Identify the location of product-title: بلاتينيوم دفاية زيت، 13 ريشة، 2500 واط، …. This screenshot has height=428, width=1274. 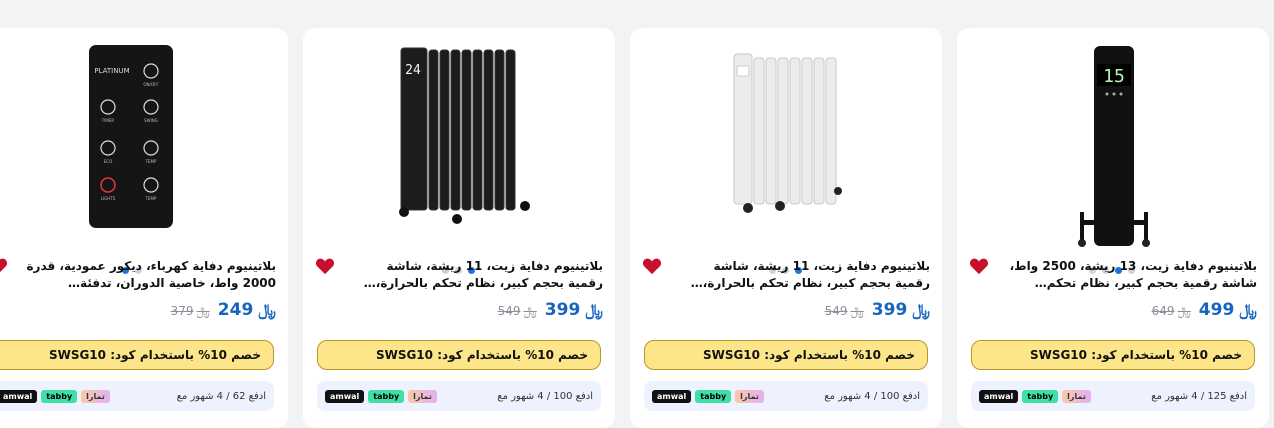
(1131, 275).